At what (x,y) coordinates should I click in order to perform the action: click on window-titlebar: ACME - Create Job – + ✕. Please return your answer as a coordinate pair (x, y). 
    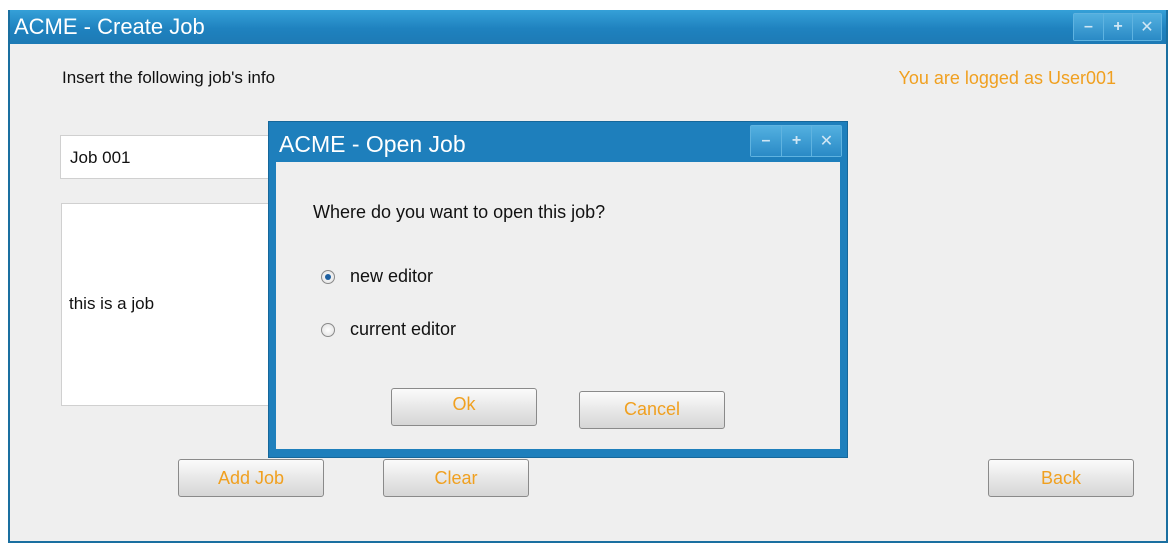
    Looking at the image, I should click on (588, 27).